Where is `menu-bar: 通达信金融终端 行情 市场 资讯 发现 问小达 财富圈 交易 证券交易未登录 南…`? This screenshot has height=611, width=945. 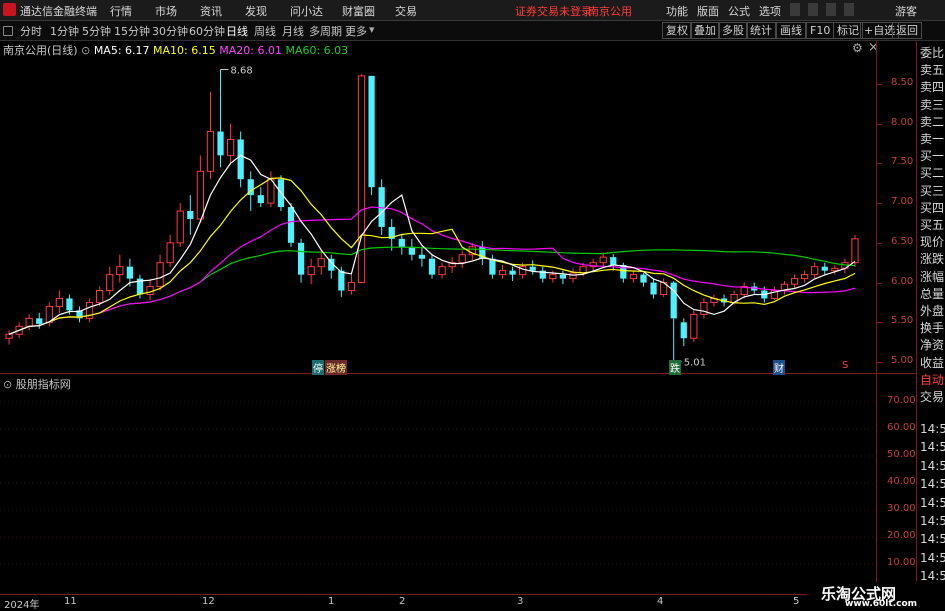
menu-bar: 通达信金融终端 行情 市场 资讯 发现 问小达 财富圈 交易 证券交易未登录 南… is located at coordinates (472, 10).